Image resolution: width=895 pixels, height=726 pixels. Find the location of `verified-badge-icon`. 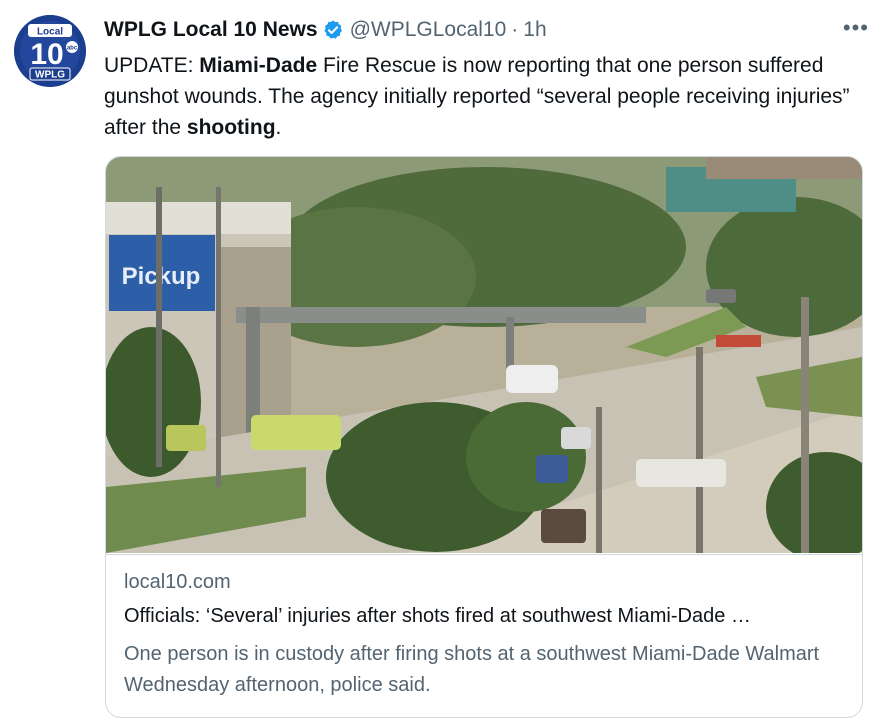

verified-badge-icon is located at coordinates (333, 30).